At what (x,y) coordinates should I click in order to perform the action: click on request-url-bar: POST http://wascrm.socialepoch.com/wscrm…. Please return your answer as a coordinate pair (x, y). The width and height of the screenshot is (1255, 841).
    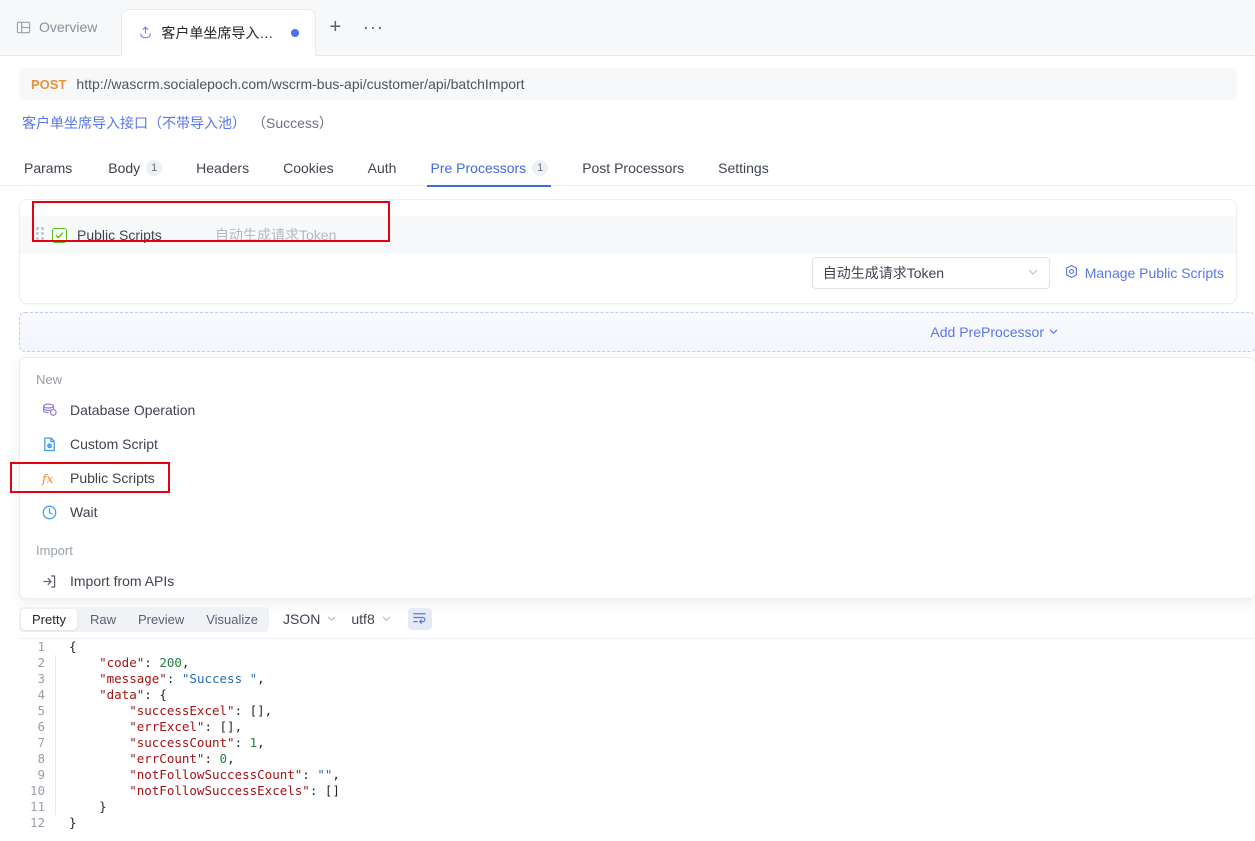
    Looking at the image, I should click on (628, 84).